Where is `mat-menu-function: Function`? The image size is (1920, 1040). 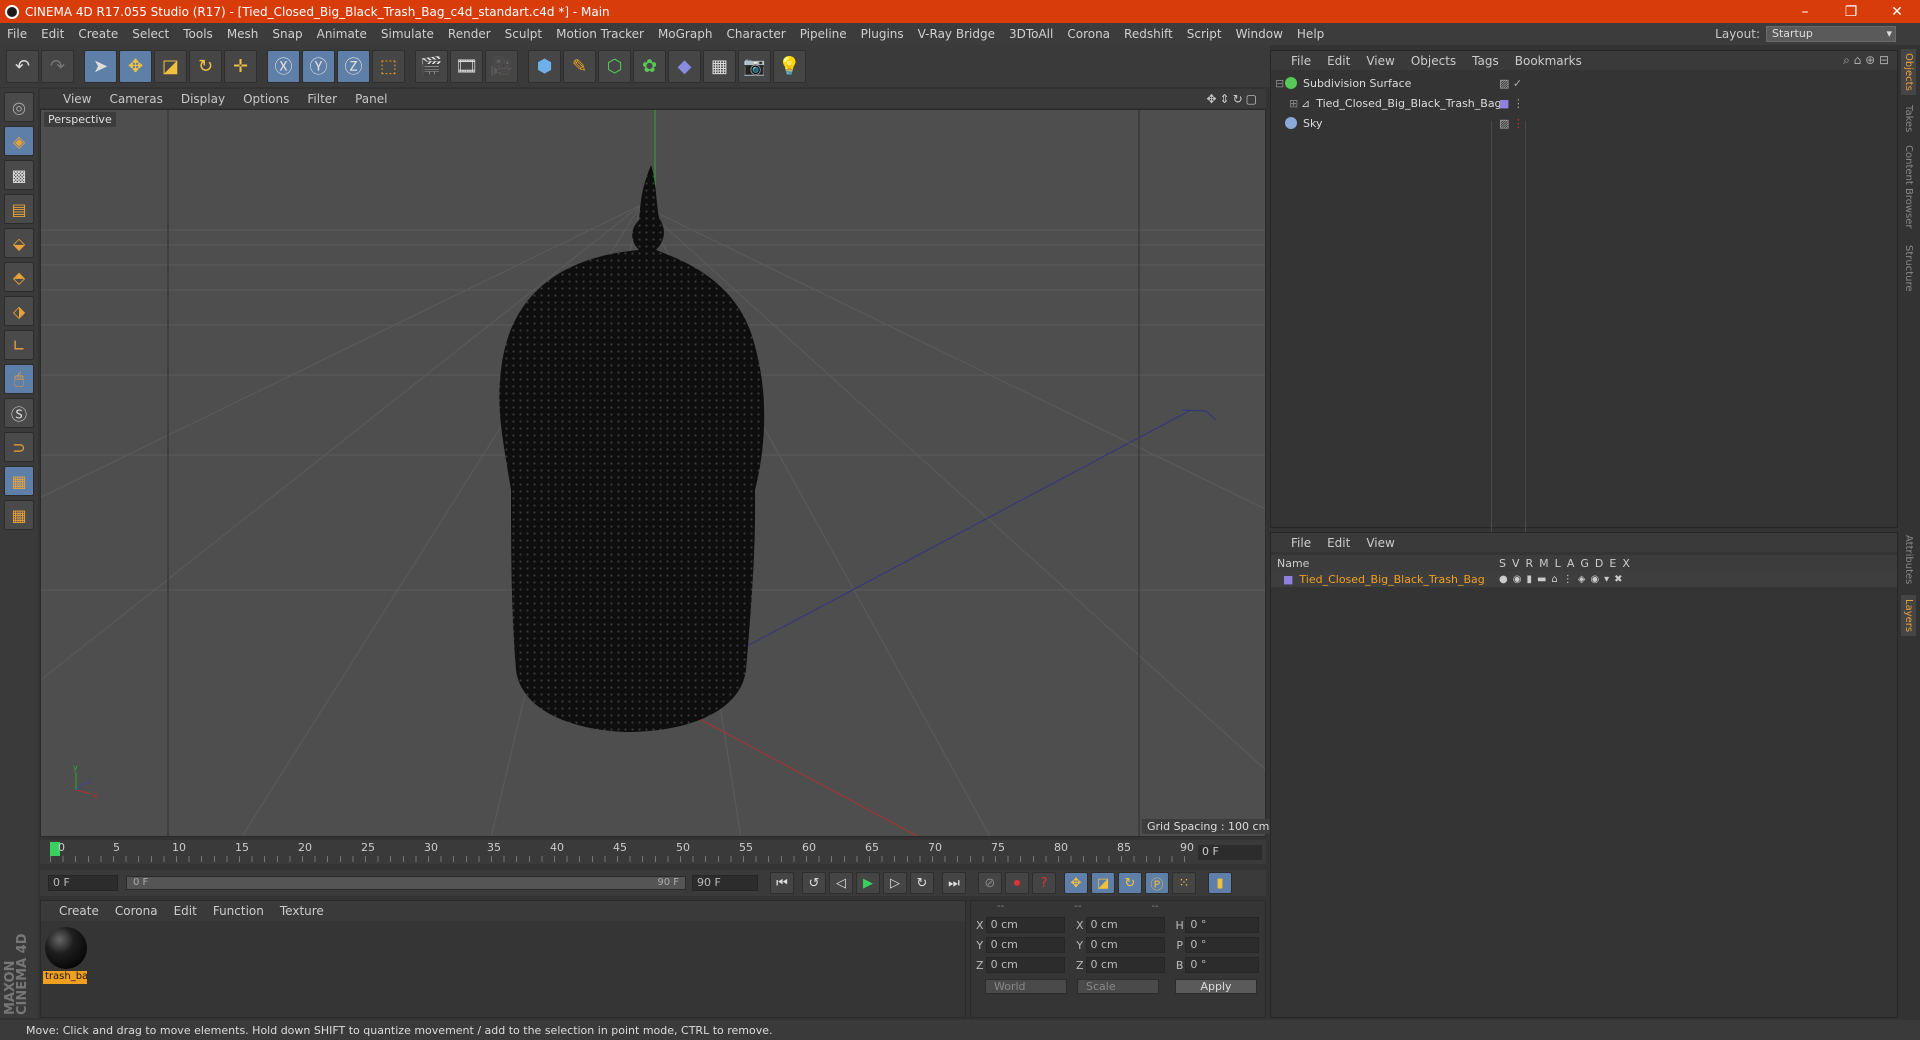 mat-menu-function: Function is located at coordinates (238, 911).